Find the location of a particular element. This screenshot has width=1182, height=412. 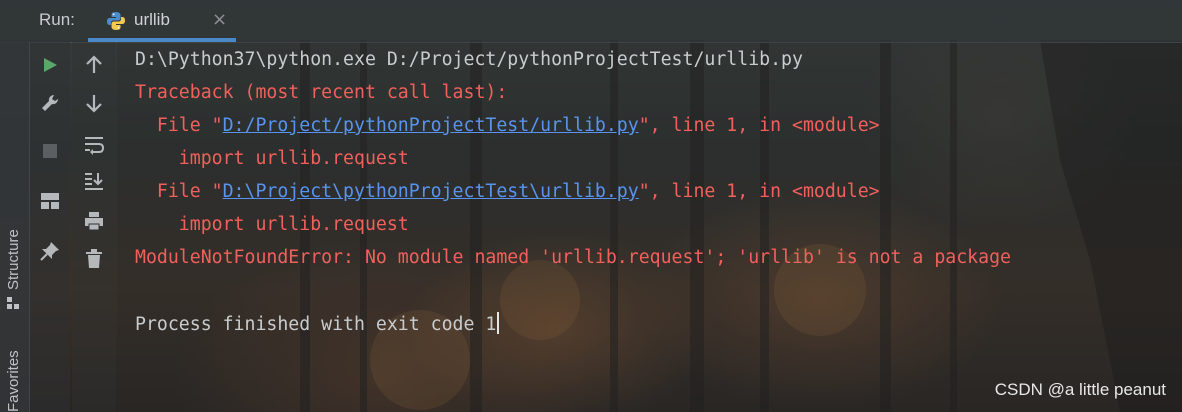

run-toolbar-right is located at coordinates (94, 227).